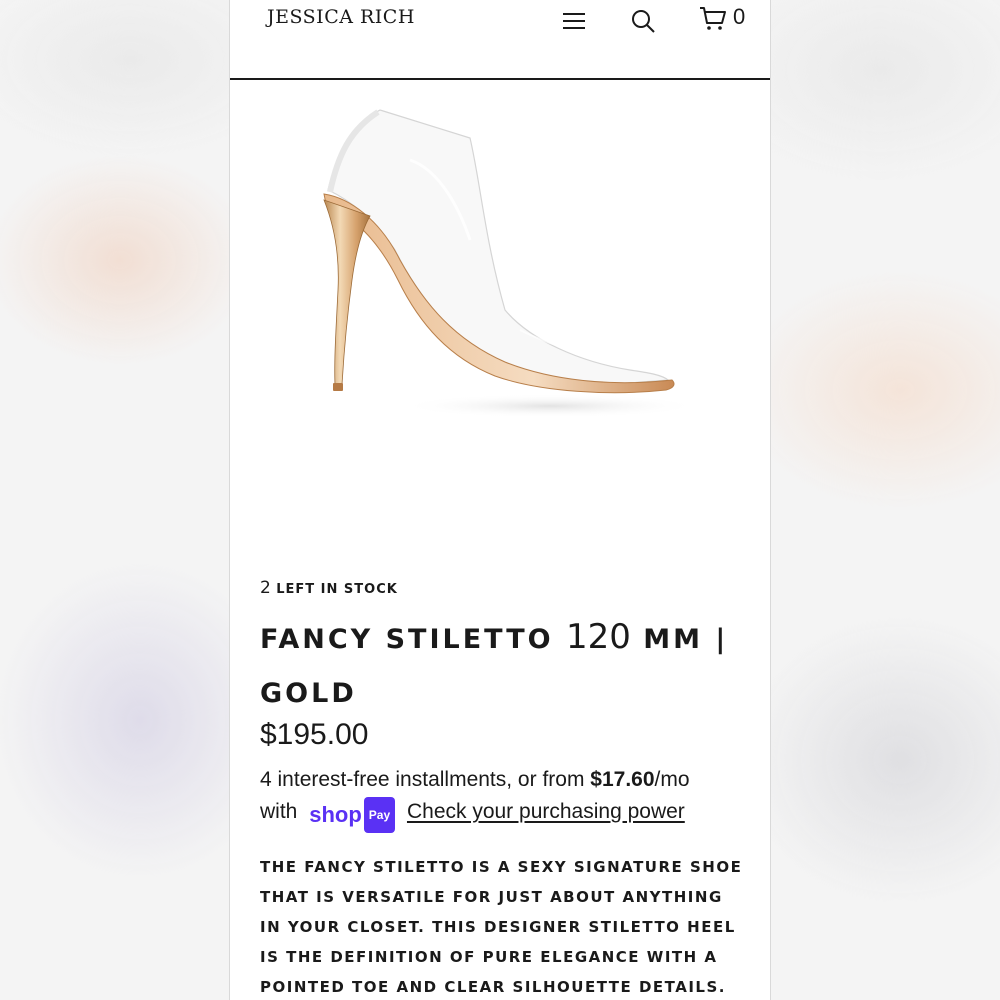 The image size is (1000, 1000). Describe the element at coordinates (314, 734) in the screenshot. I see `product-price: $195.00` at that location.